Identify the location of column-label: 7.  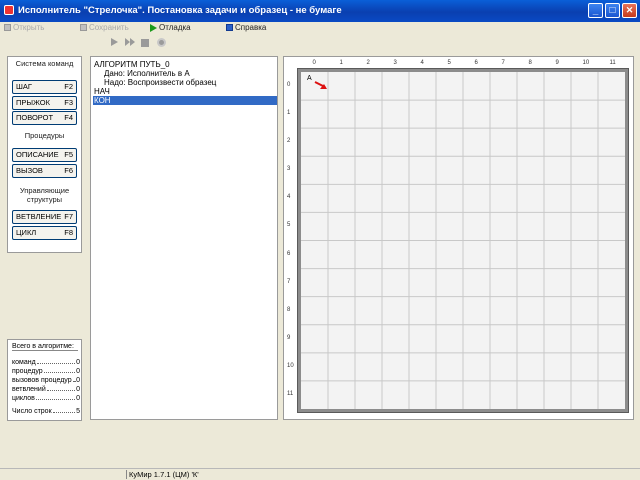
(503, 63).